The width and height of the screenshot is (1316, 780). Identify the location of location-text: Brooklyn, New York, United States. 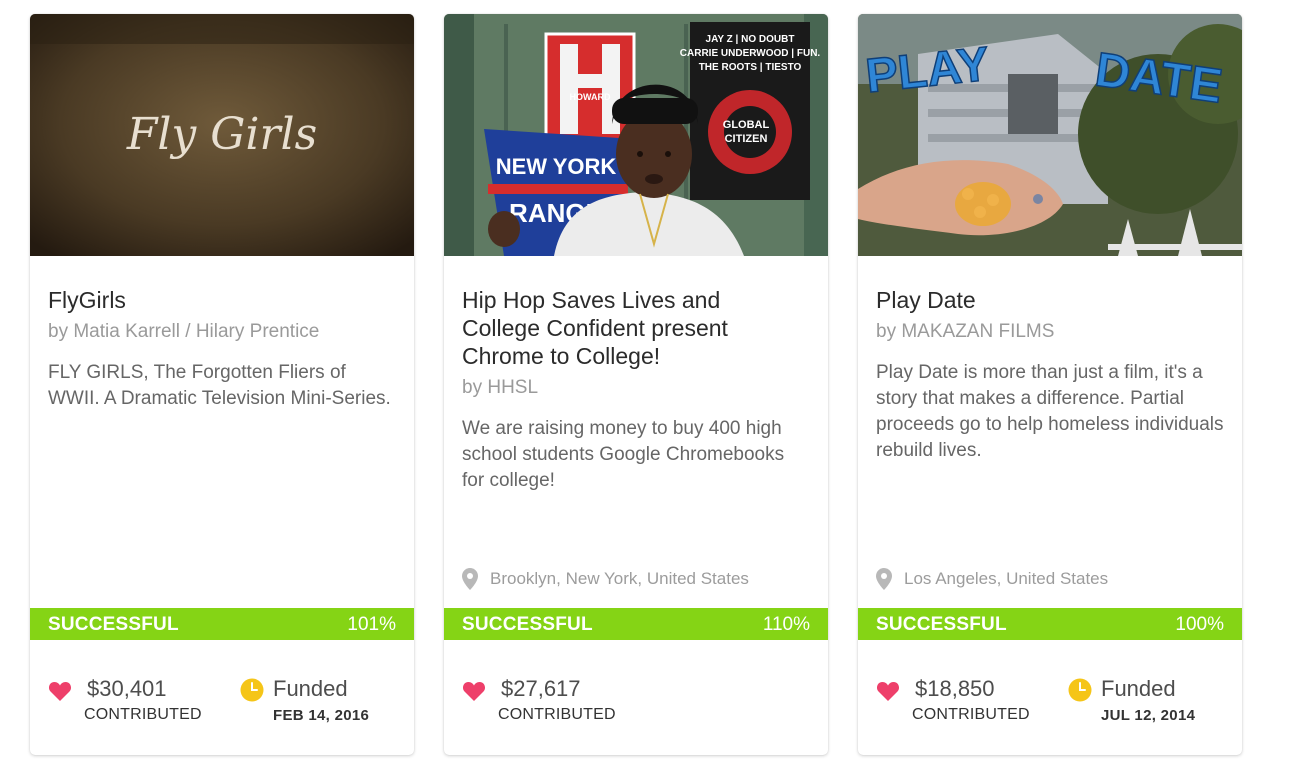
(619, 578).